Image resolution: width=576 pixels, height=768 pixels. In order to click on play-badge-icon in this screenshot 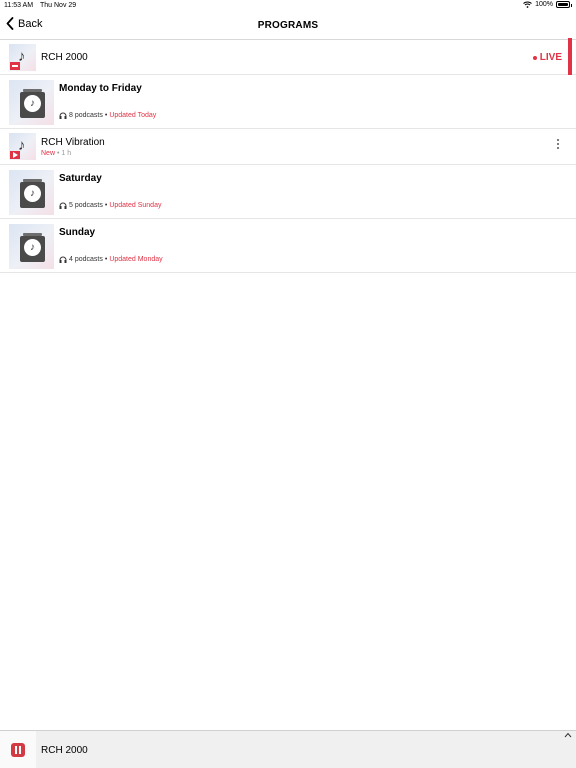, I will do `click(15, 155)`.